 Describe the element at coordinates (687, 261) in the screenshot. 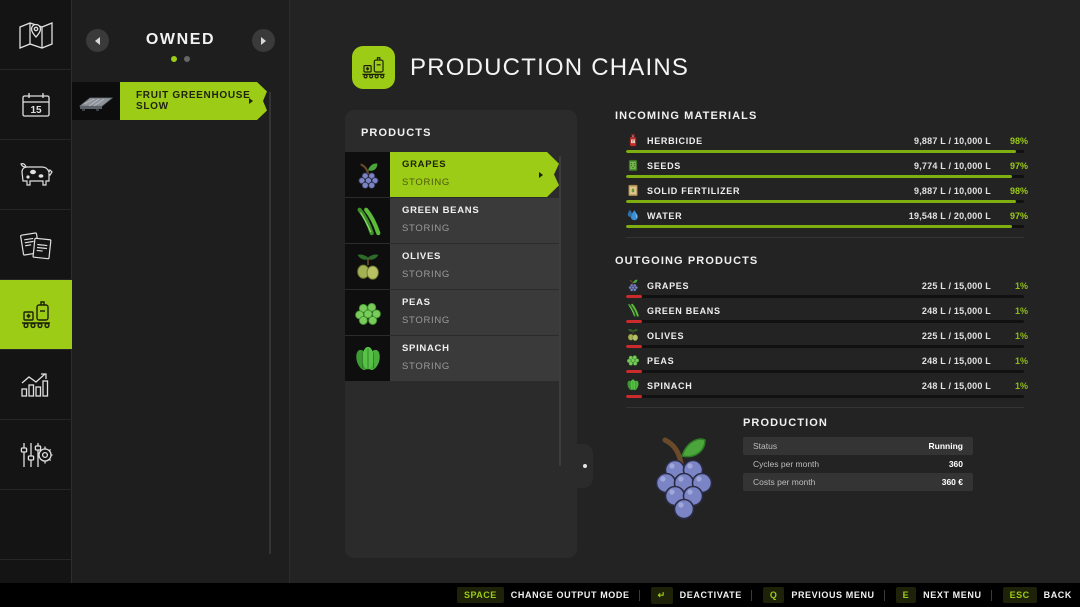

I see `outgoing-title: OUTGOING PRODUCTS` at that location.